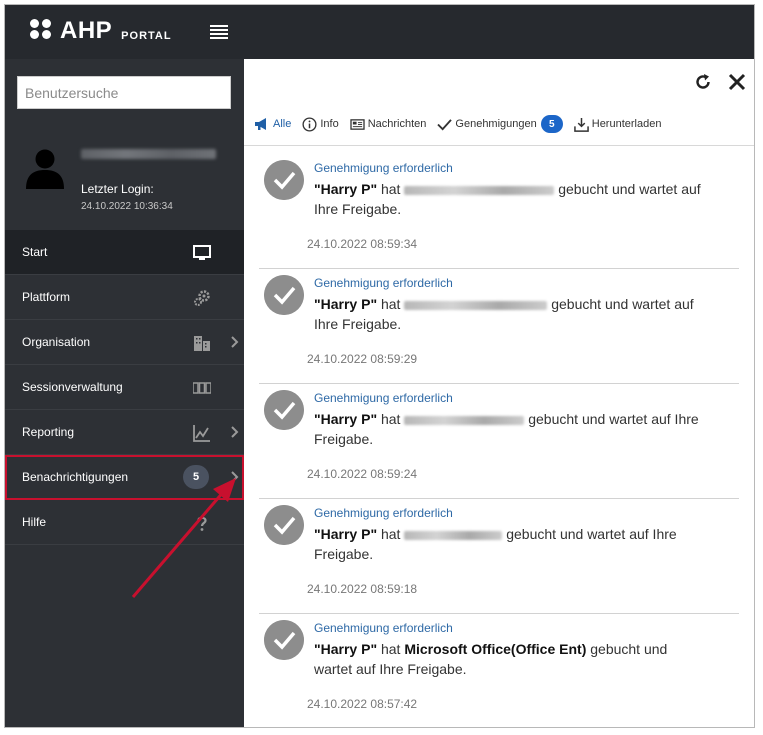  Describe the element at coordinates (202, 523) in the screenshot. I see `question-icon` at that location.